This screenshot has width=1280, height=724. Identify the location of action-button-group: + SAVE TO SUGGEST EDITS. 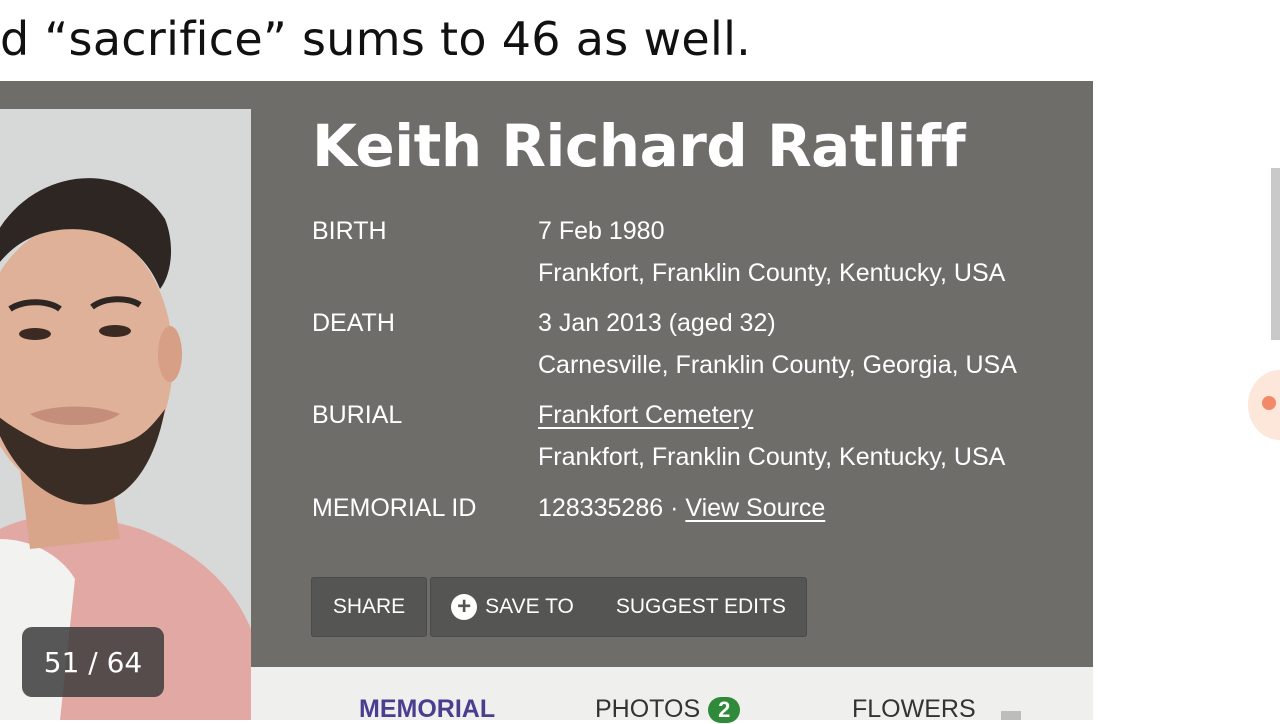
(618, 607).